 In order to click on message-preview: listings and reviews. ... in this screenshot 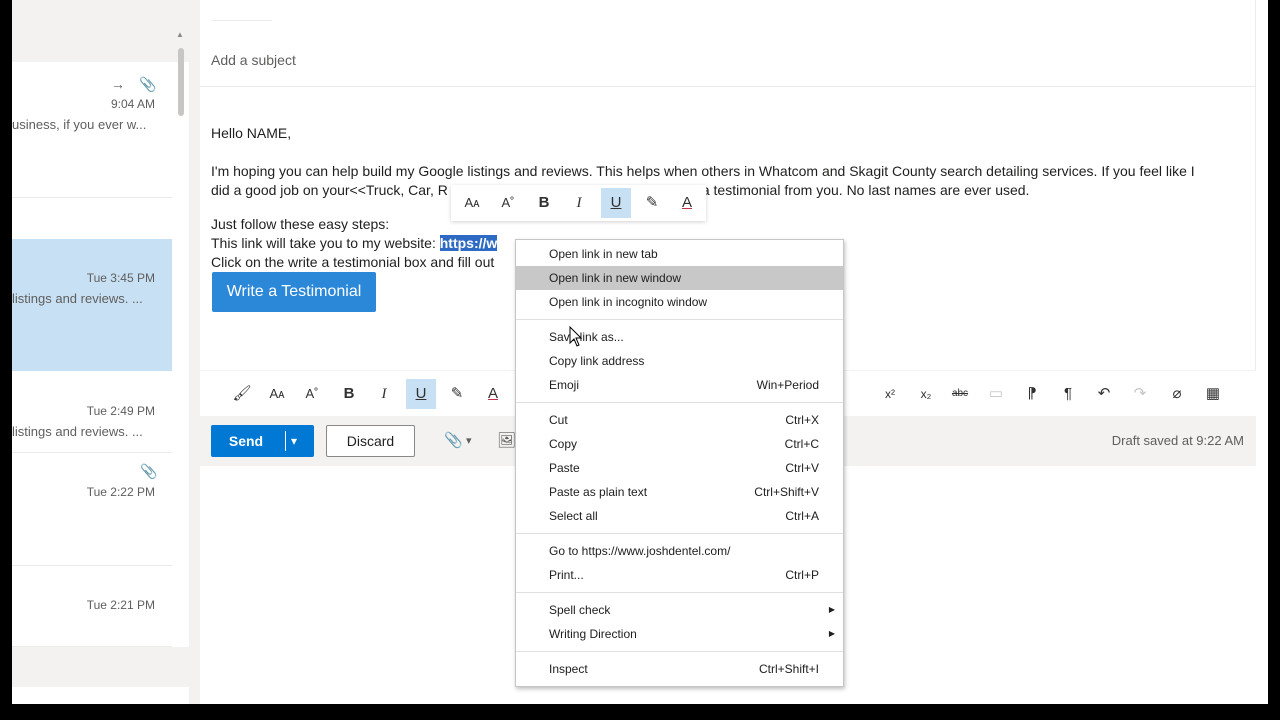, I will do `click(77, 298)`.